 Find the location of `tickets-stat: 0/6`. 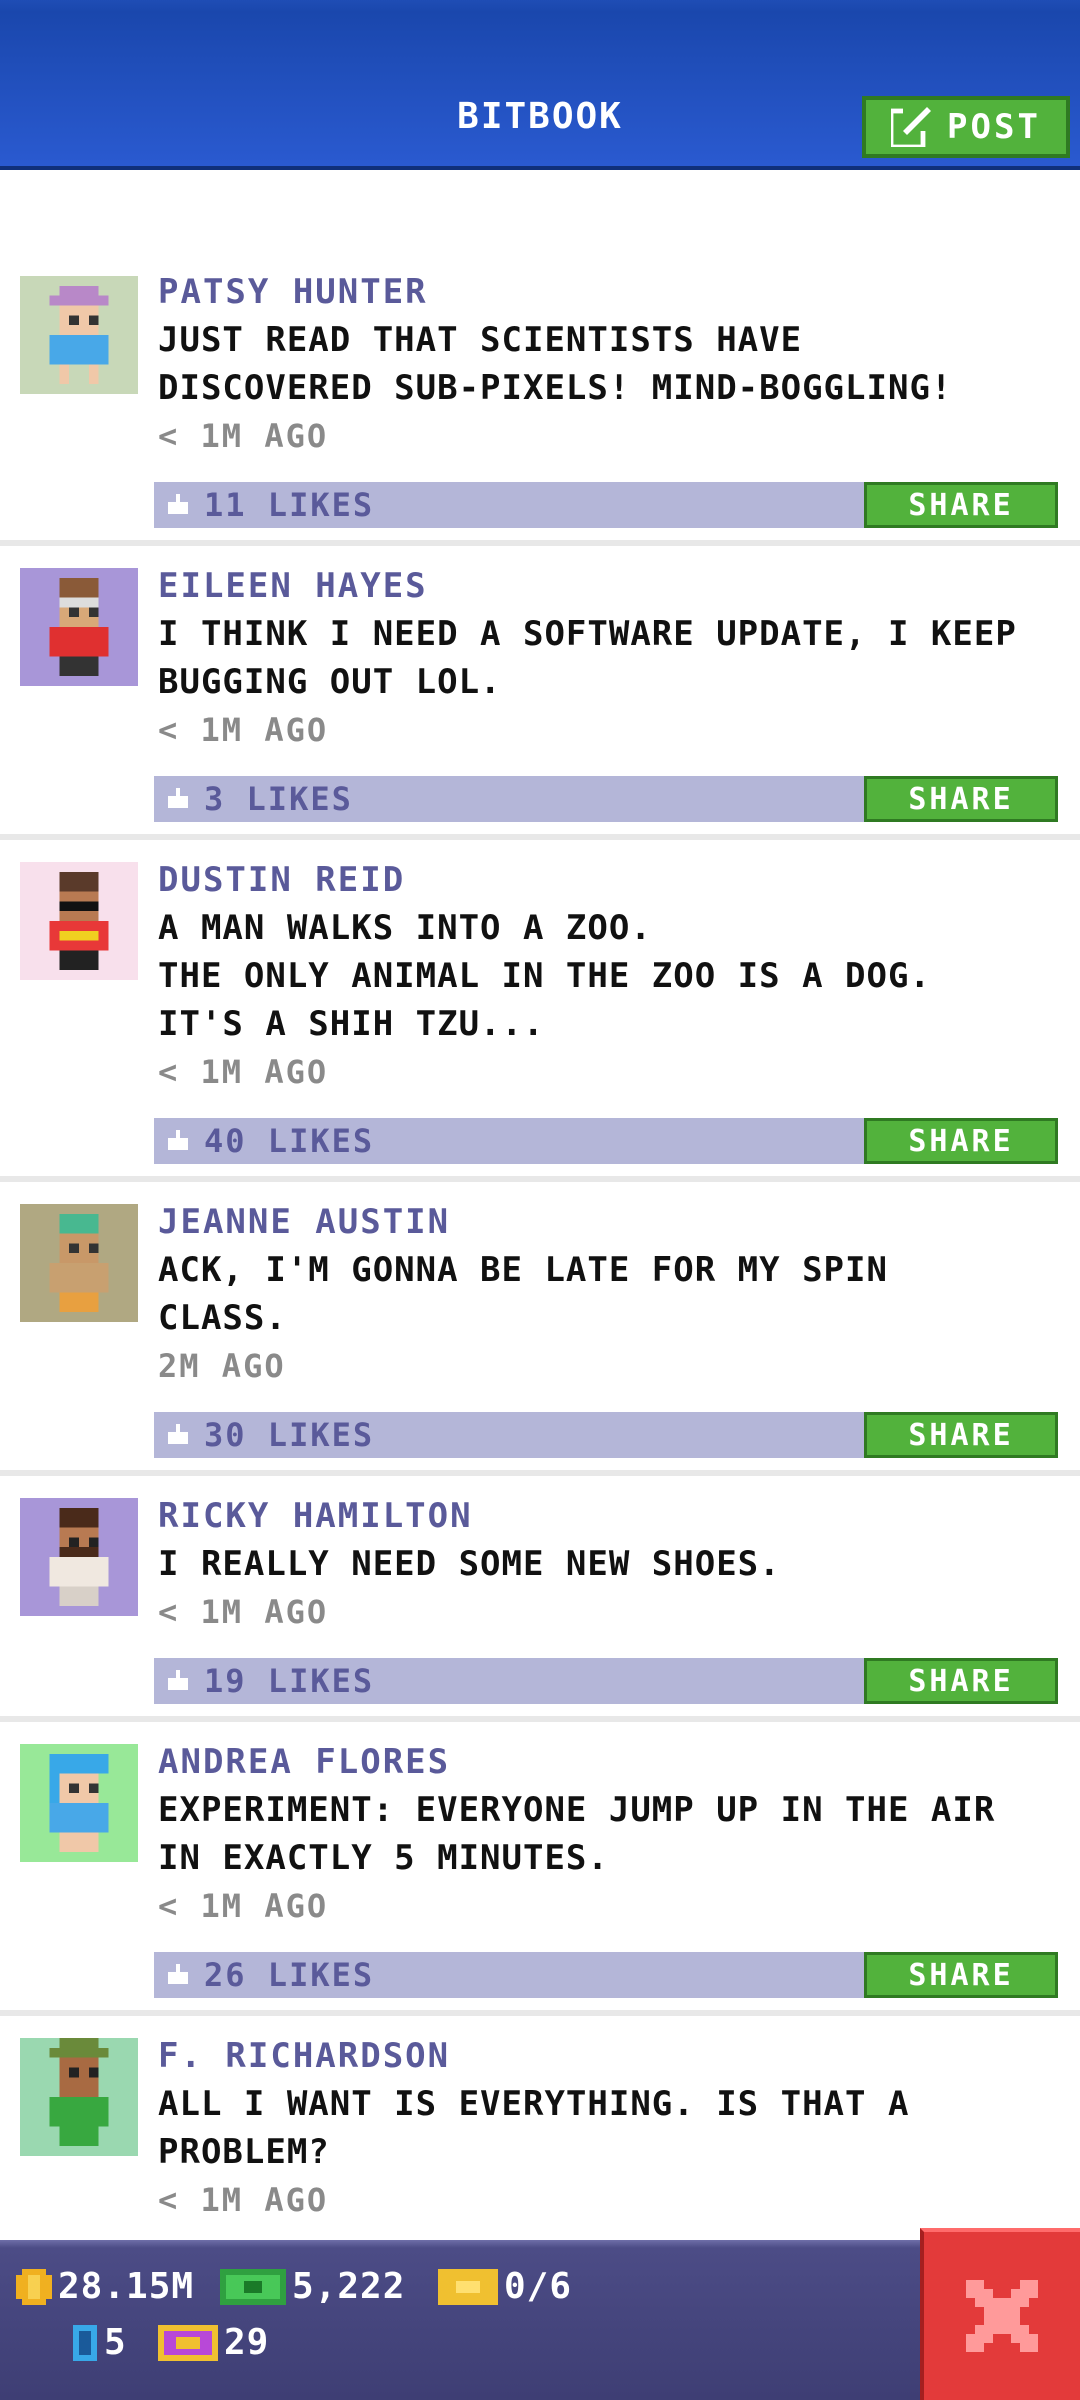

tickets-stat: 0/6 is located at coordinates (505, 2286).